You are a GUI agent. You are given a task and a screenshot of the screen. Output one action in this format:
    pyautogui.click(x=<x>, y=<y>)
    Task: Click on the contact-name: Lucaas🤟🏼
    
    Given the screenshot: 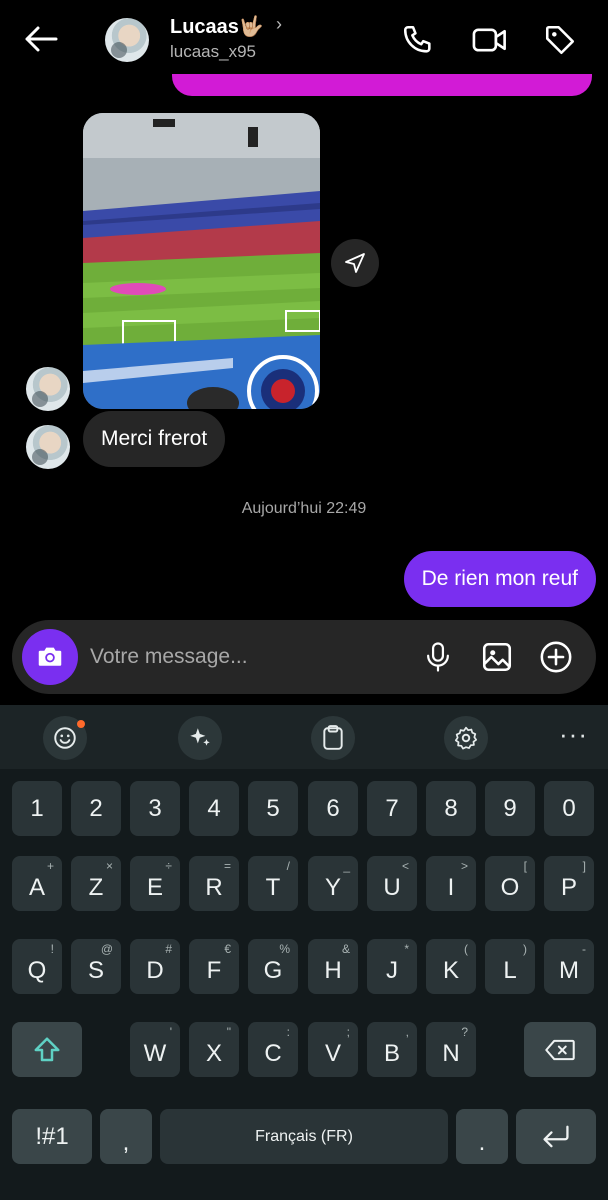 What is the action you would take?
    pyautogui.click(x=217, y=26)
    